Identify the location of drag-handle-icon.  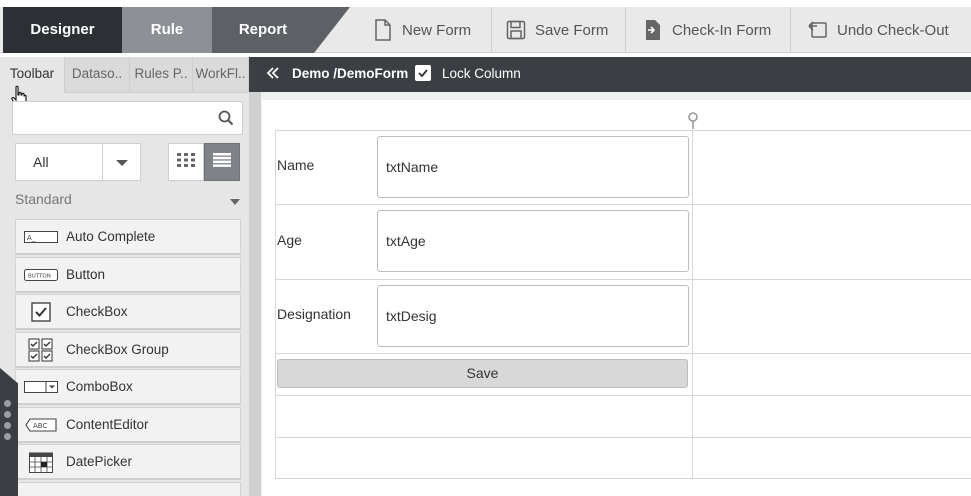
(8, 422).